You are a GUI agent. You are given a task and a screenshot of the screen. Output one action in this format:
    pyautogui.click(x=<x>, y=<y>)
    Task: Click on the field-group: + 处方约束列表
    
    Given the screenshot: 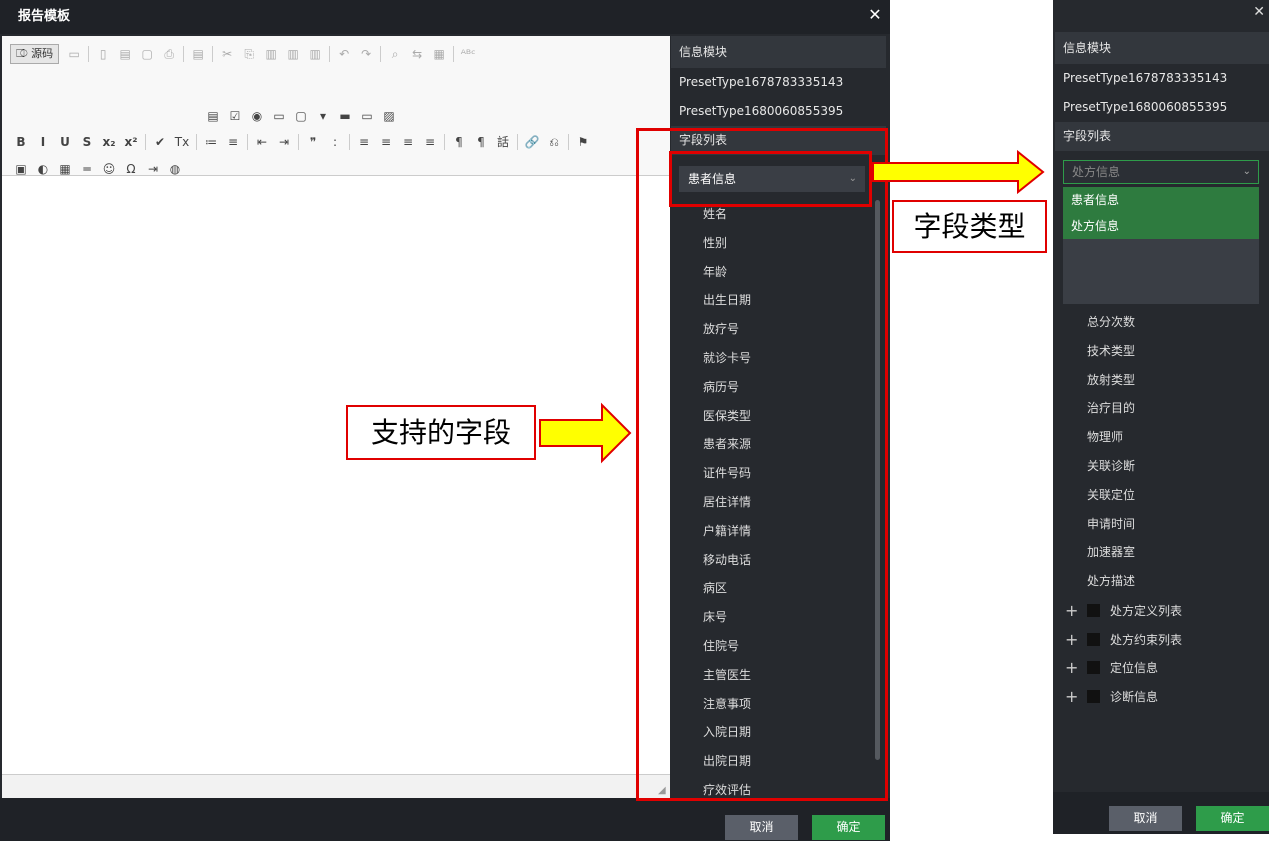 What is the action you would take?
    pyautogui.click(x=1161, y=639)
    